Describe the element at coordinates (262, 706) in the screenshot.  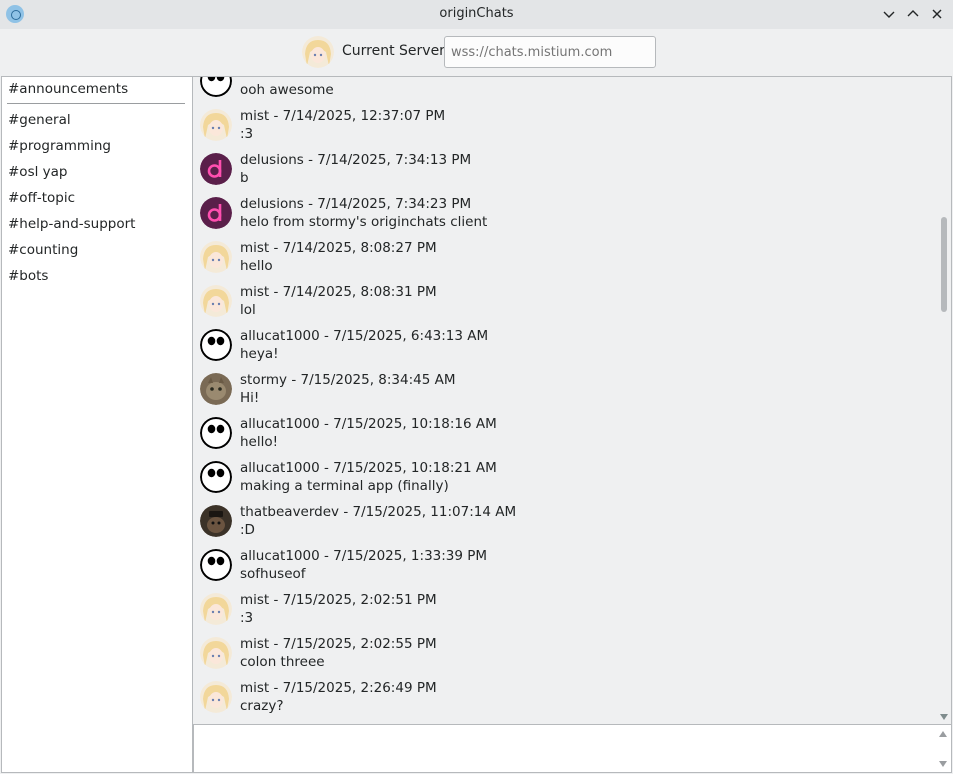
I see `message-text: crazy?` at that location.